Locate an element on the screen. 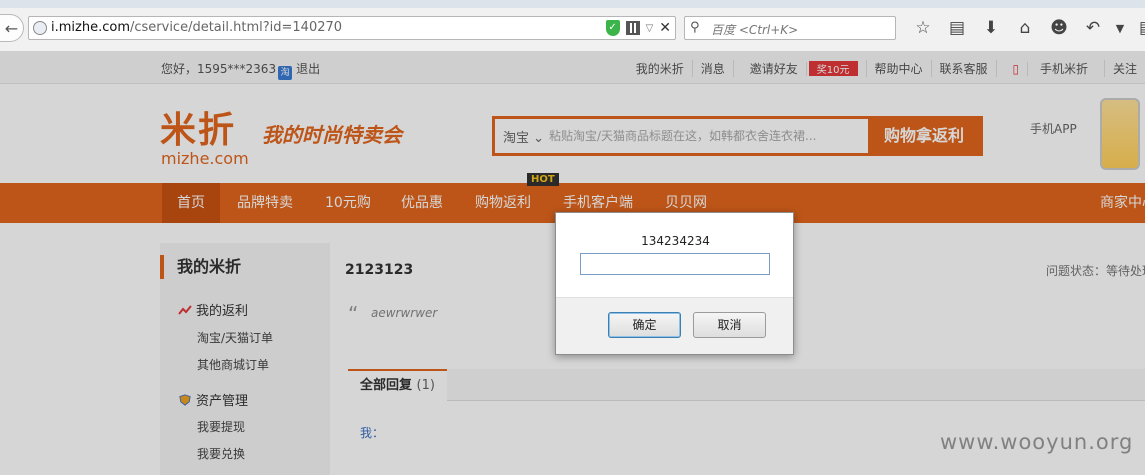 This screenshot has width=1145, height=475. dialog-message: 134234234 is located at coordinates (675, 241).